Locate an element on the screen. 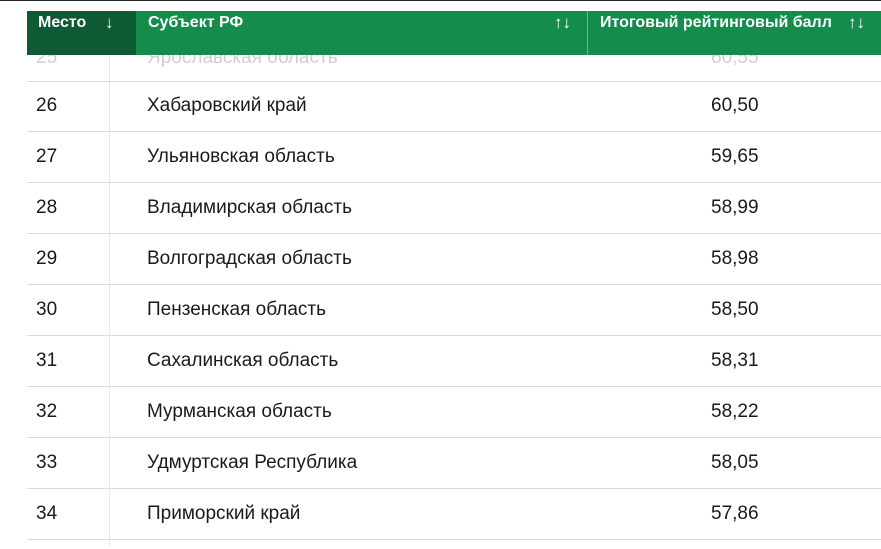  table-row: 26 Хабаровский край 60,50 is located at coordinates (454, 106).